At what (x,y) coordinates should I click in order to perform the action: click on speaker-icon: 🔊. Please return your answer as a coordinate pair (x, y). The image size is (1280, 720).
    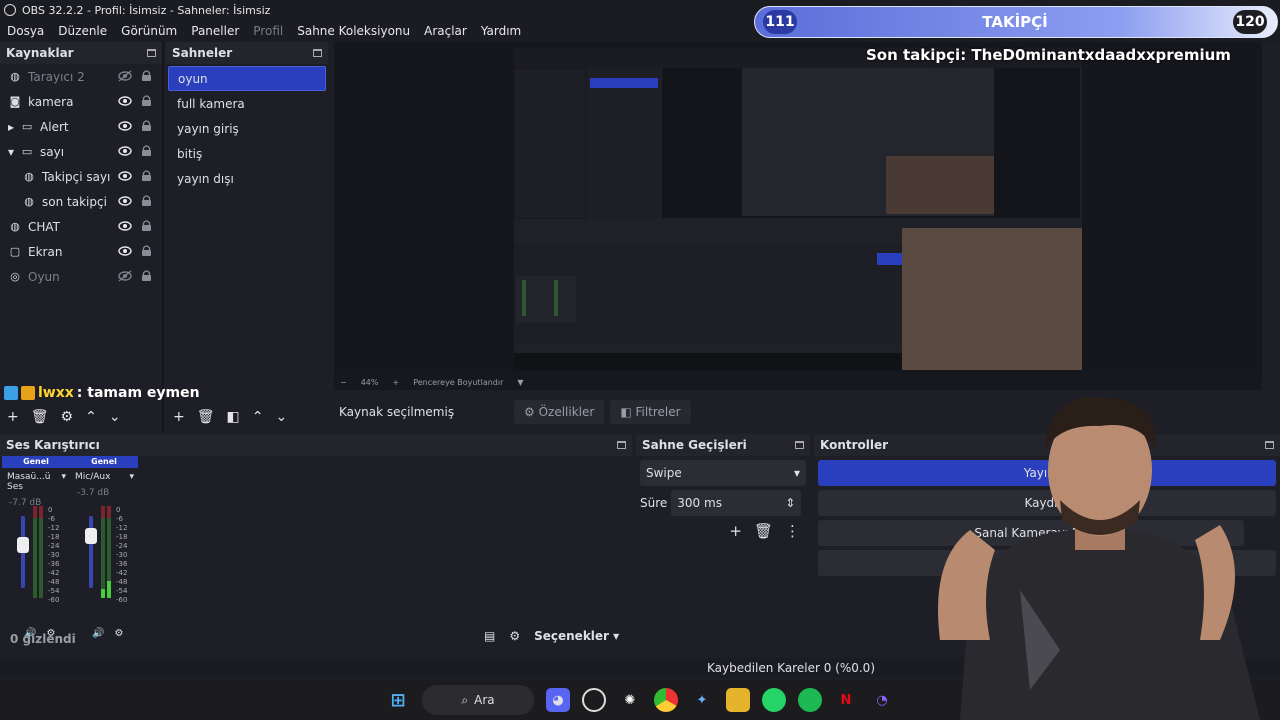
    Looking at the image, I should click on (98, 633).